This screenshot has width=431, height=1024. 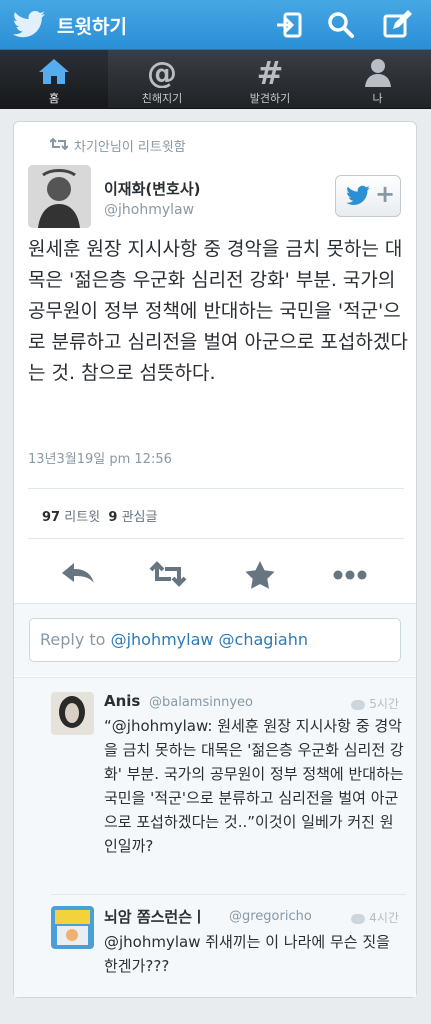 I want to click on retweet-count: 97, so click(x=51, y=517).